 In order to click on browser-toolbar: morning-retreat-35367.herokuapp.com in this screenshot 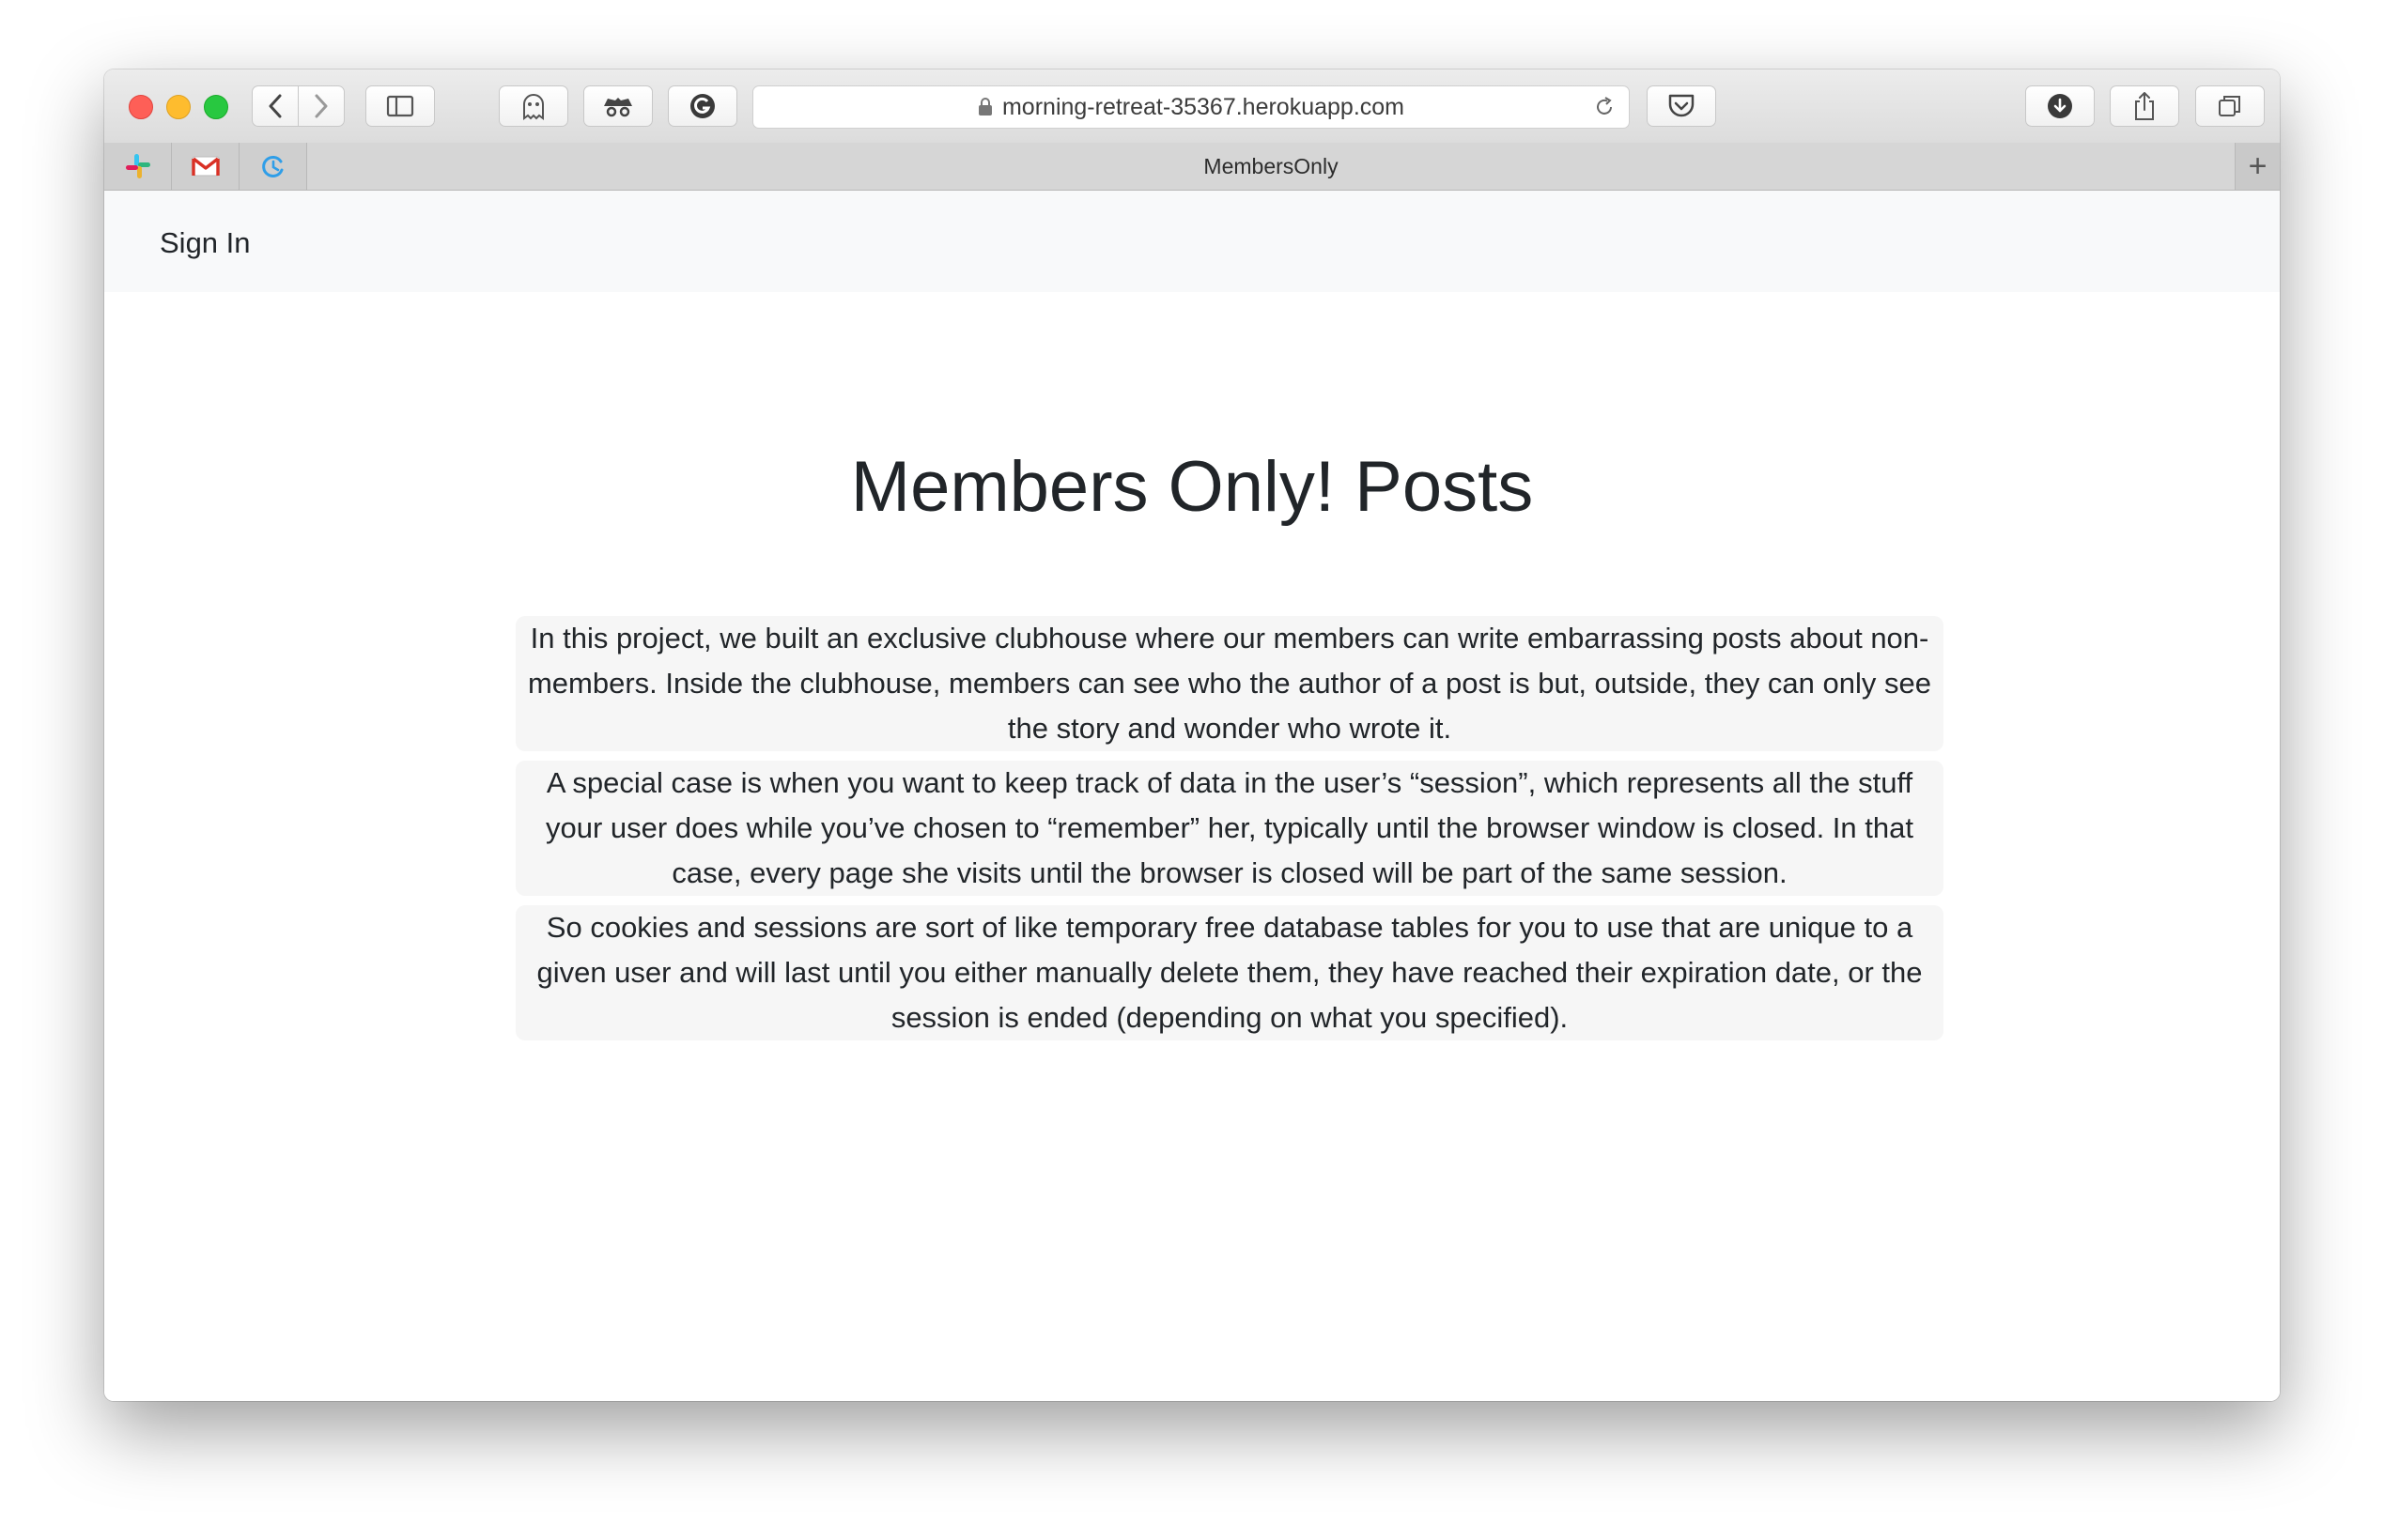, I will do `click(1192, 106)`.